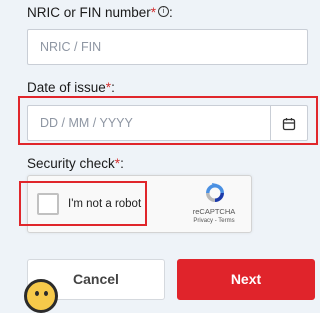 The height and width of the screenshot is (313, 320). I want to click on recaptcha-checkbox, so click(48, 204).